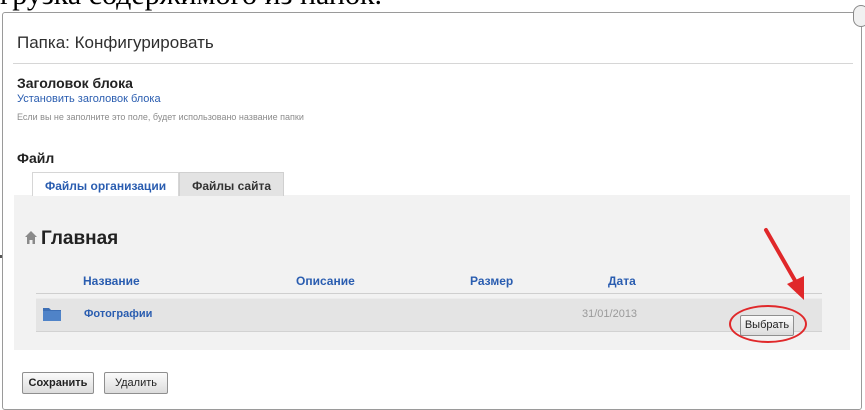 The image size is (865, 410). I want to click on breadcrumb-home: Главная, so click(71, 239).